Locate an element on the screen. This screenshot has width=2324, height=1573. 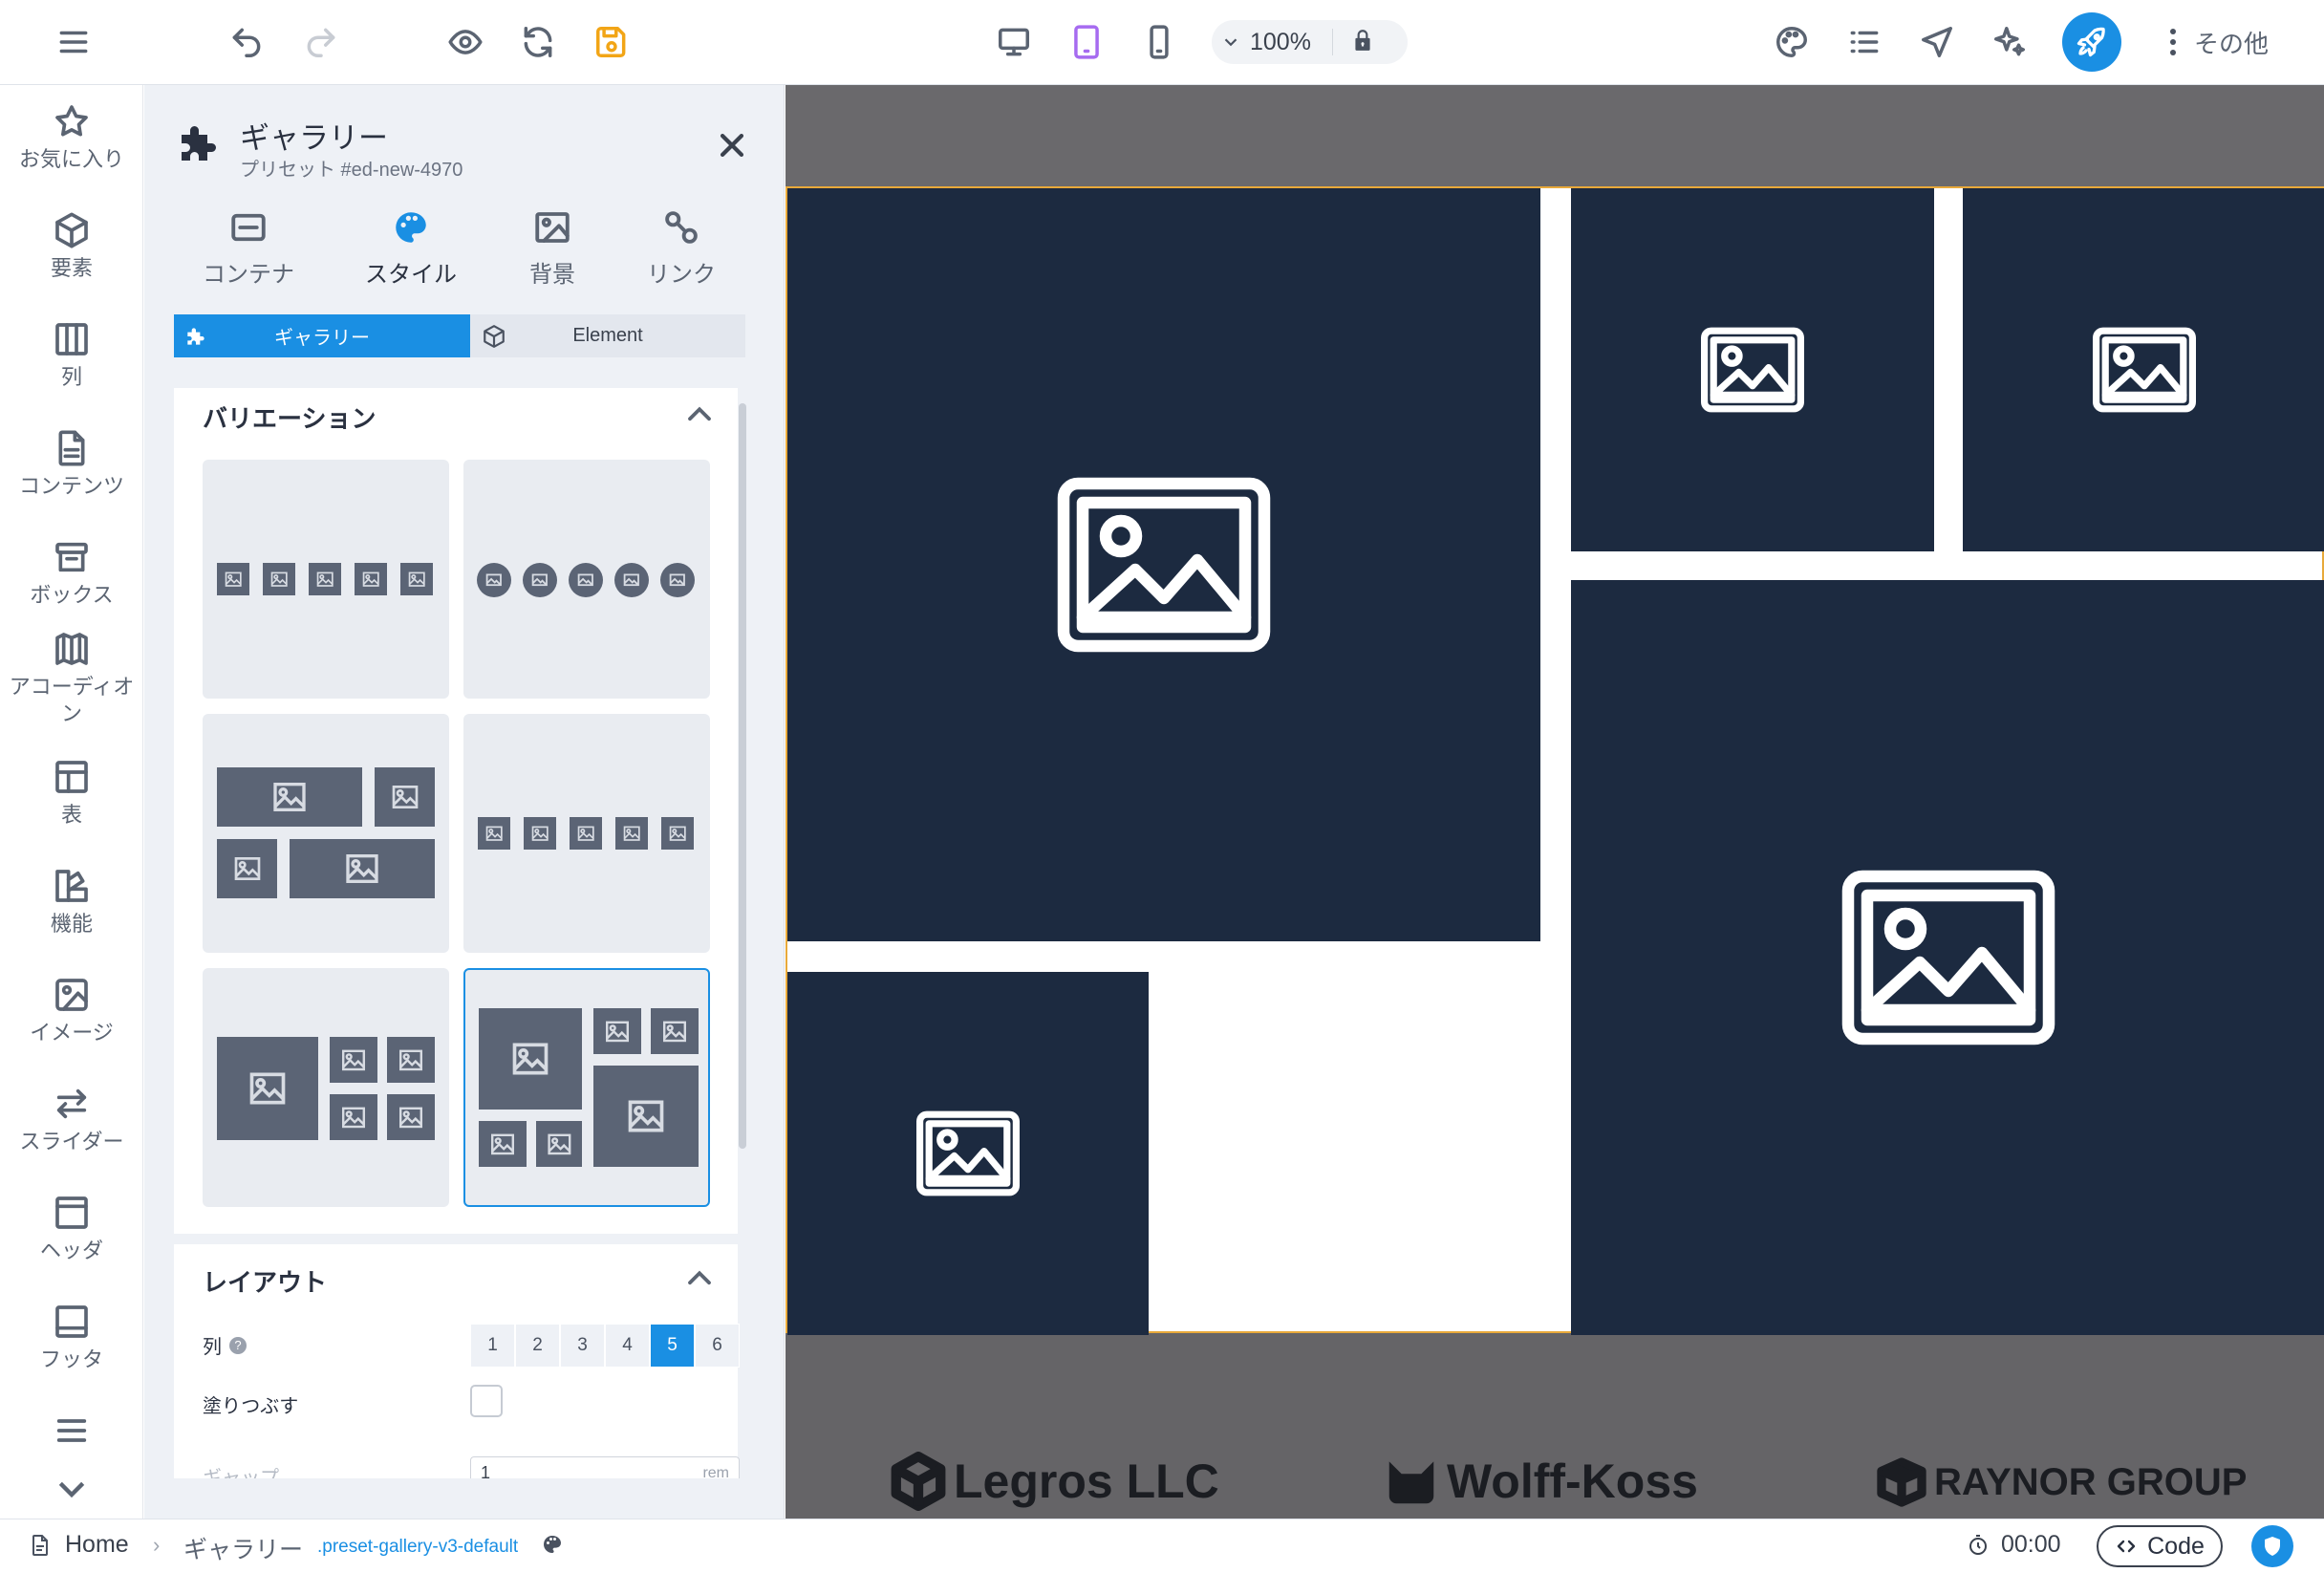
breadcrumb-home: Home is located at coordinates (79, 1545).